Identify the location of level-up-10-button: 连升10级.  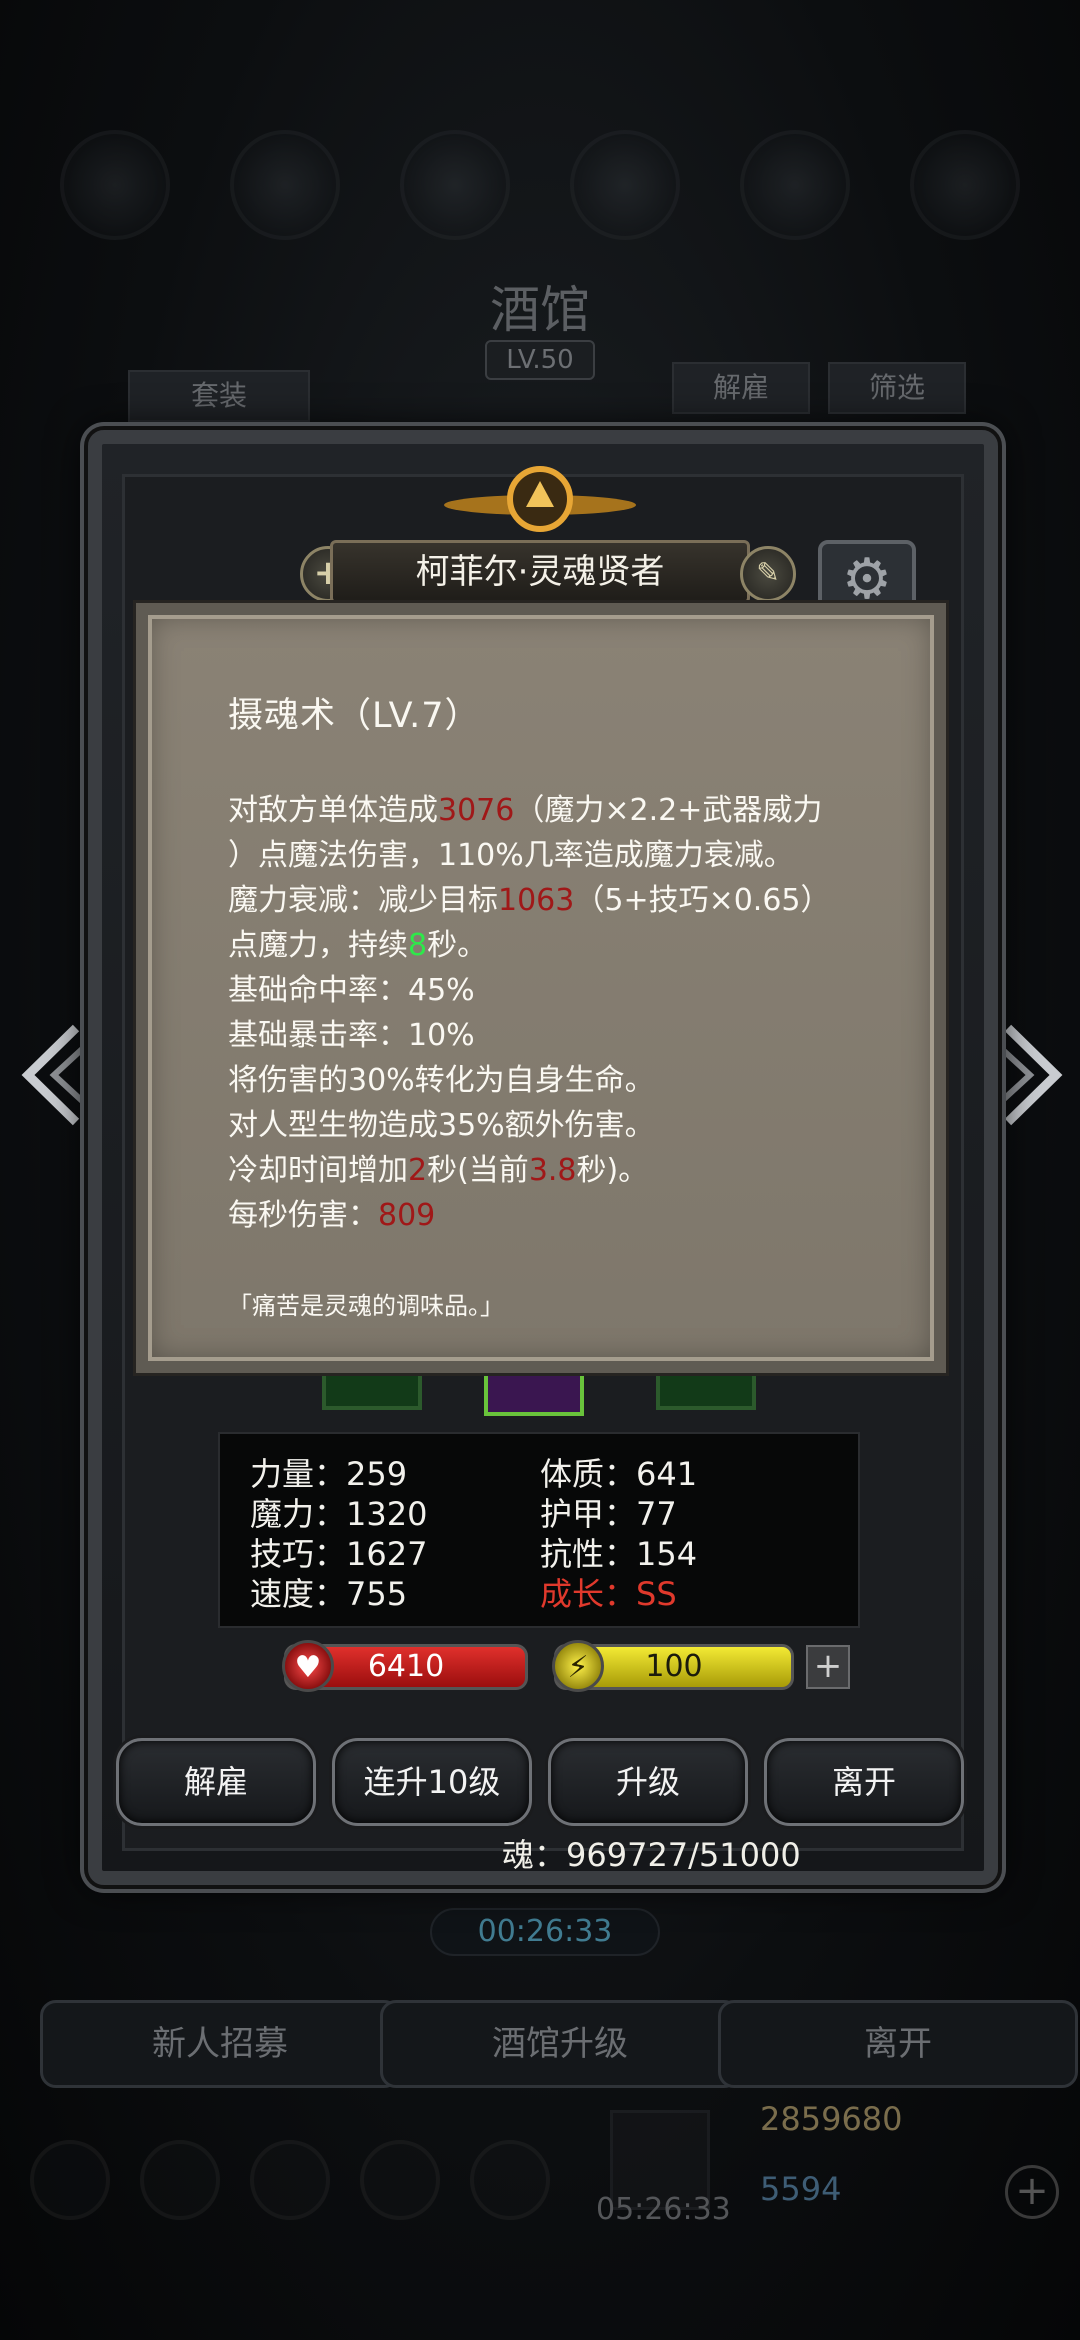
(432, 1782).